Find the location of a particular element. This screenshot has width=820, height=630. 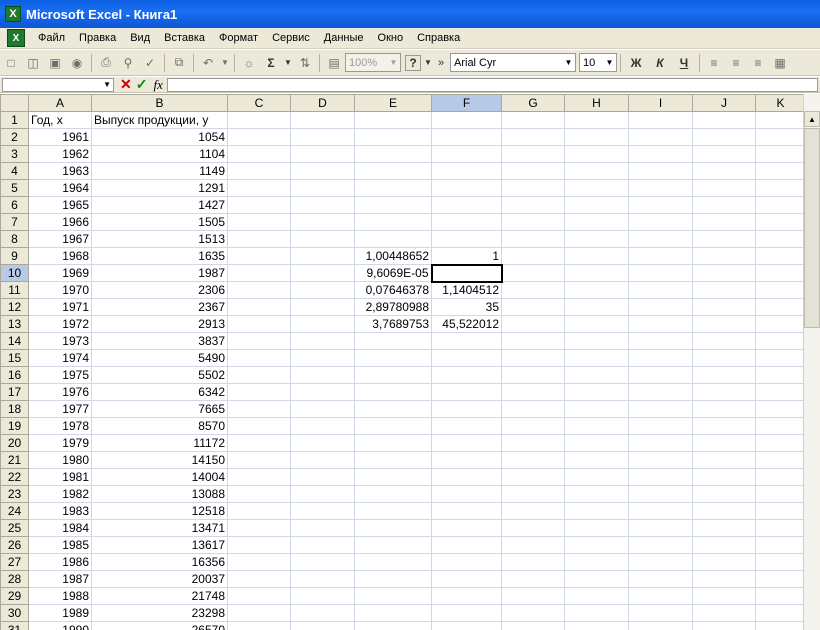

cell-g16 is located at coordinates (533, 375).